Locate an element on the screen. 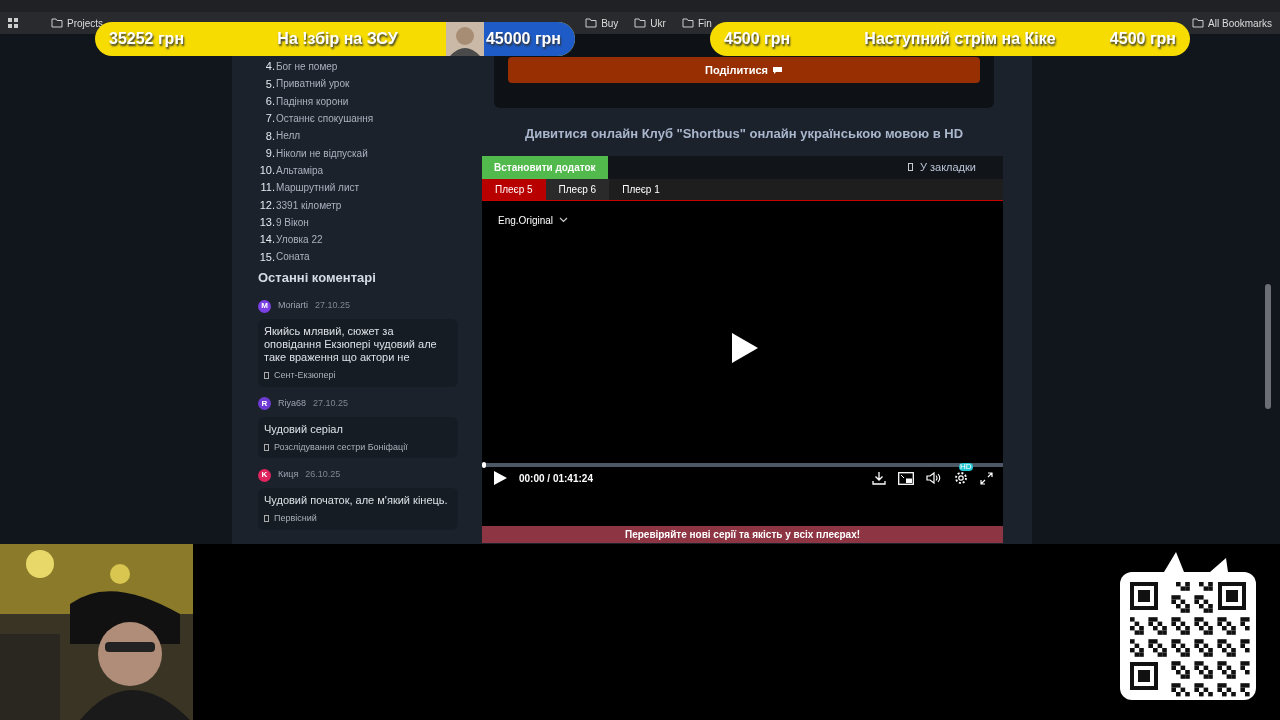 The width and height of the screenshot is (1280, 720). comment-text: Чудовий початок, але м'який кінець. is located at coordinates (356, 501).